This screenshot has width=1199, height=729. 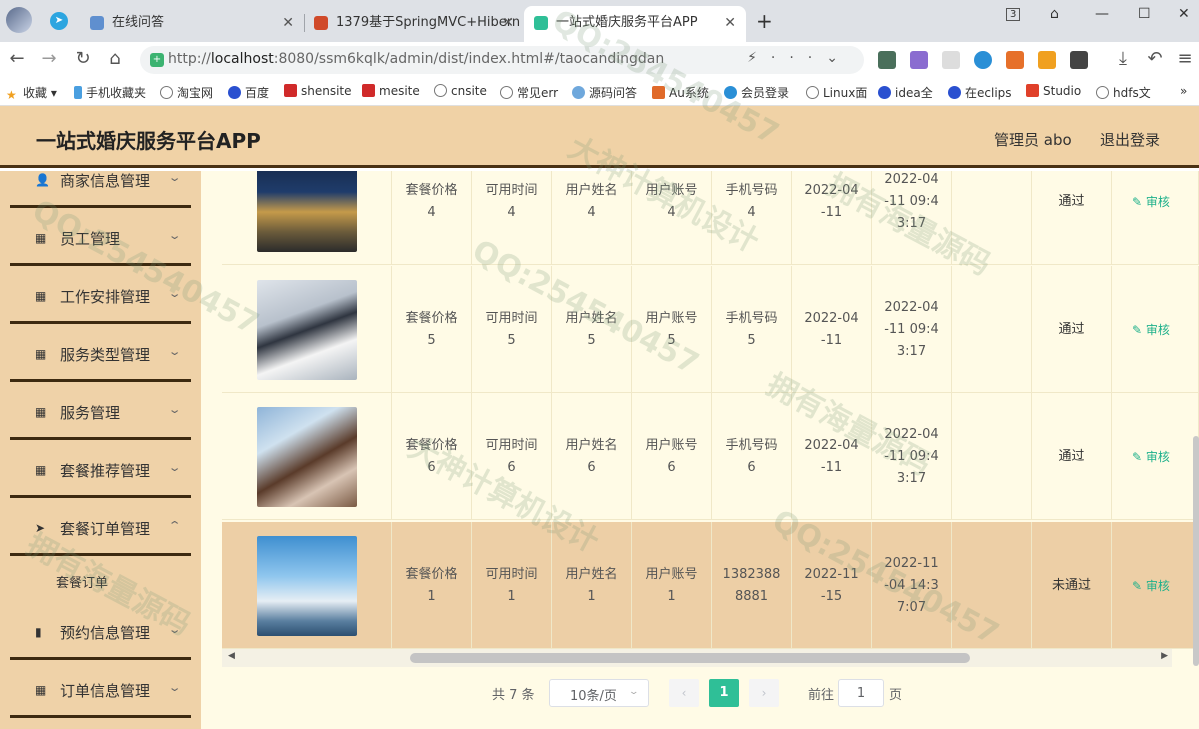 What do you see at coordinates (756, 92) in the screenshot?
I see `bookmark-item: 会员登录` at bounding box center [756, 92].